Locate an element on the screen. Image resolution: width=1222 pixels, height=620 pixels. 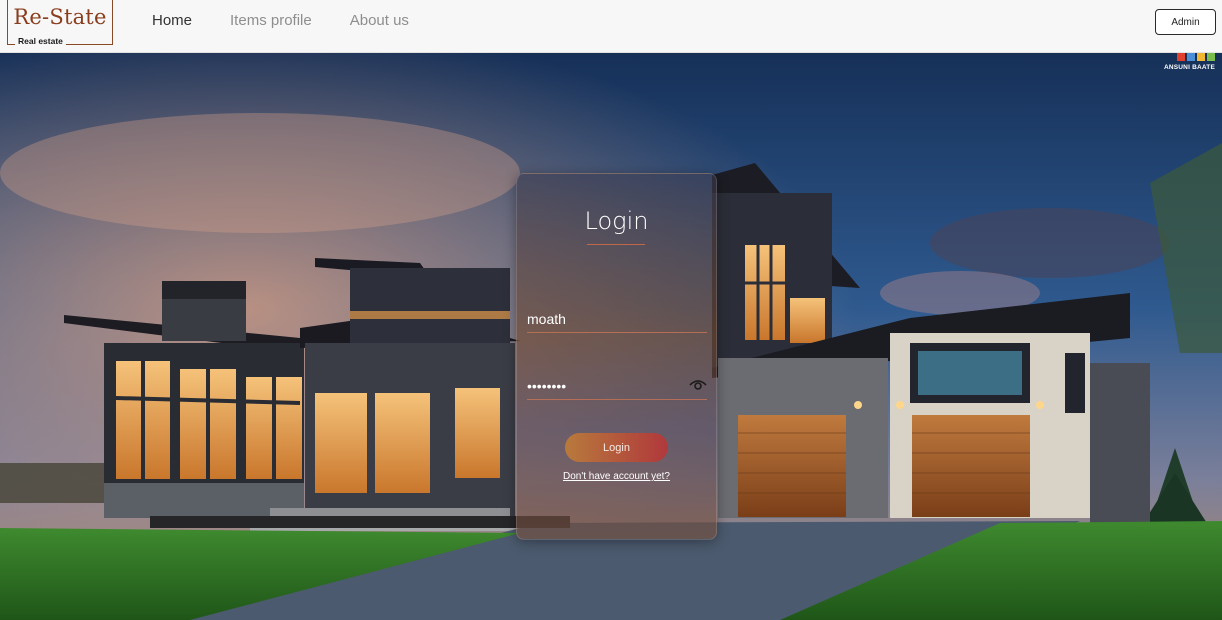
brand-logo: Re-State Real estate is located at coordinates (60, 23).